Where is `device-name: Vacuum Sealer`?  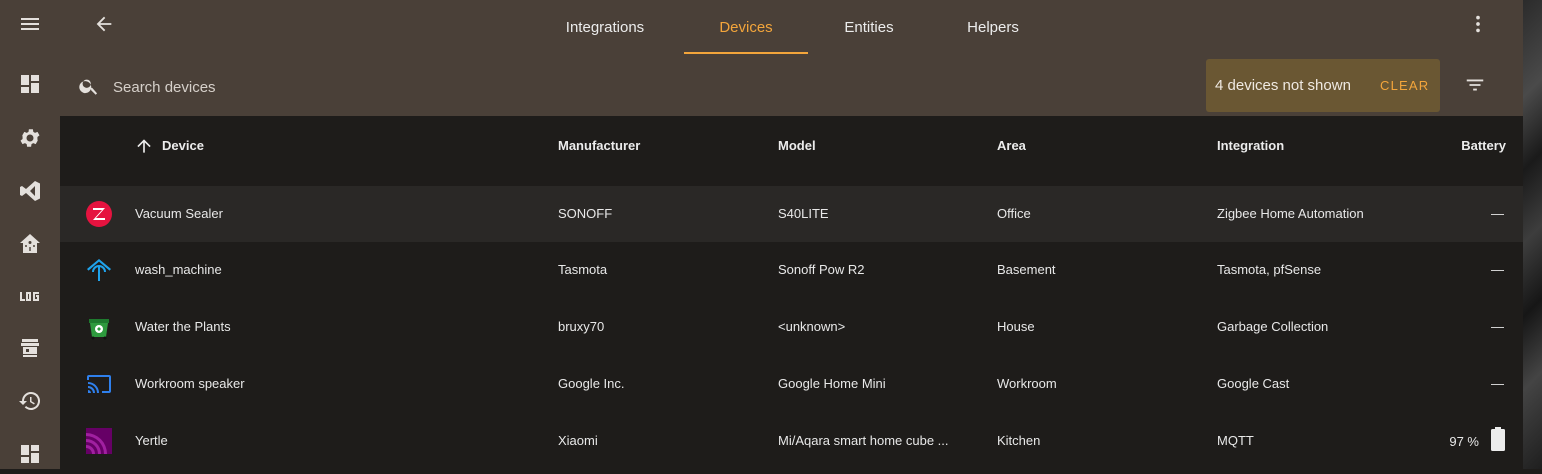
device-name: Vacuum Sealer is located at coordinates (179, 213).